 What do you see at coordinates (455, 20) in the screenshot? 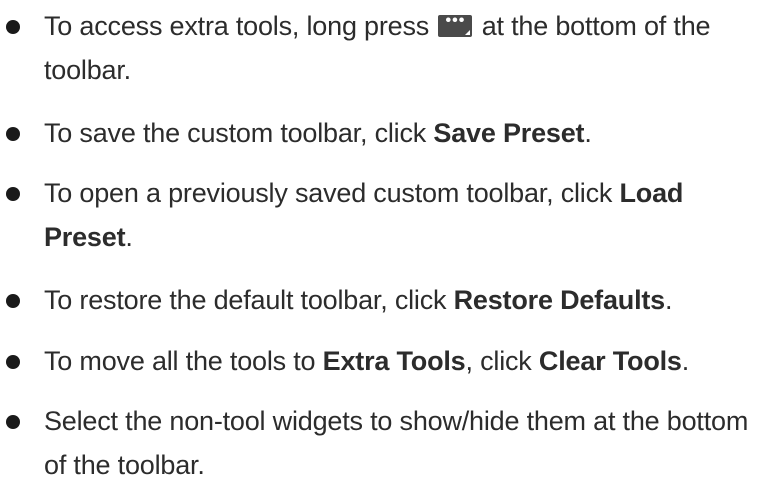
I see `dots-glyph: •••` at bounding box center [455, 20].